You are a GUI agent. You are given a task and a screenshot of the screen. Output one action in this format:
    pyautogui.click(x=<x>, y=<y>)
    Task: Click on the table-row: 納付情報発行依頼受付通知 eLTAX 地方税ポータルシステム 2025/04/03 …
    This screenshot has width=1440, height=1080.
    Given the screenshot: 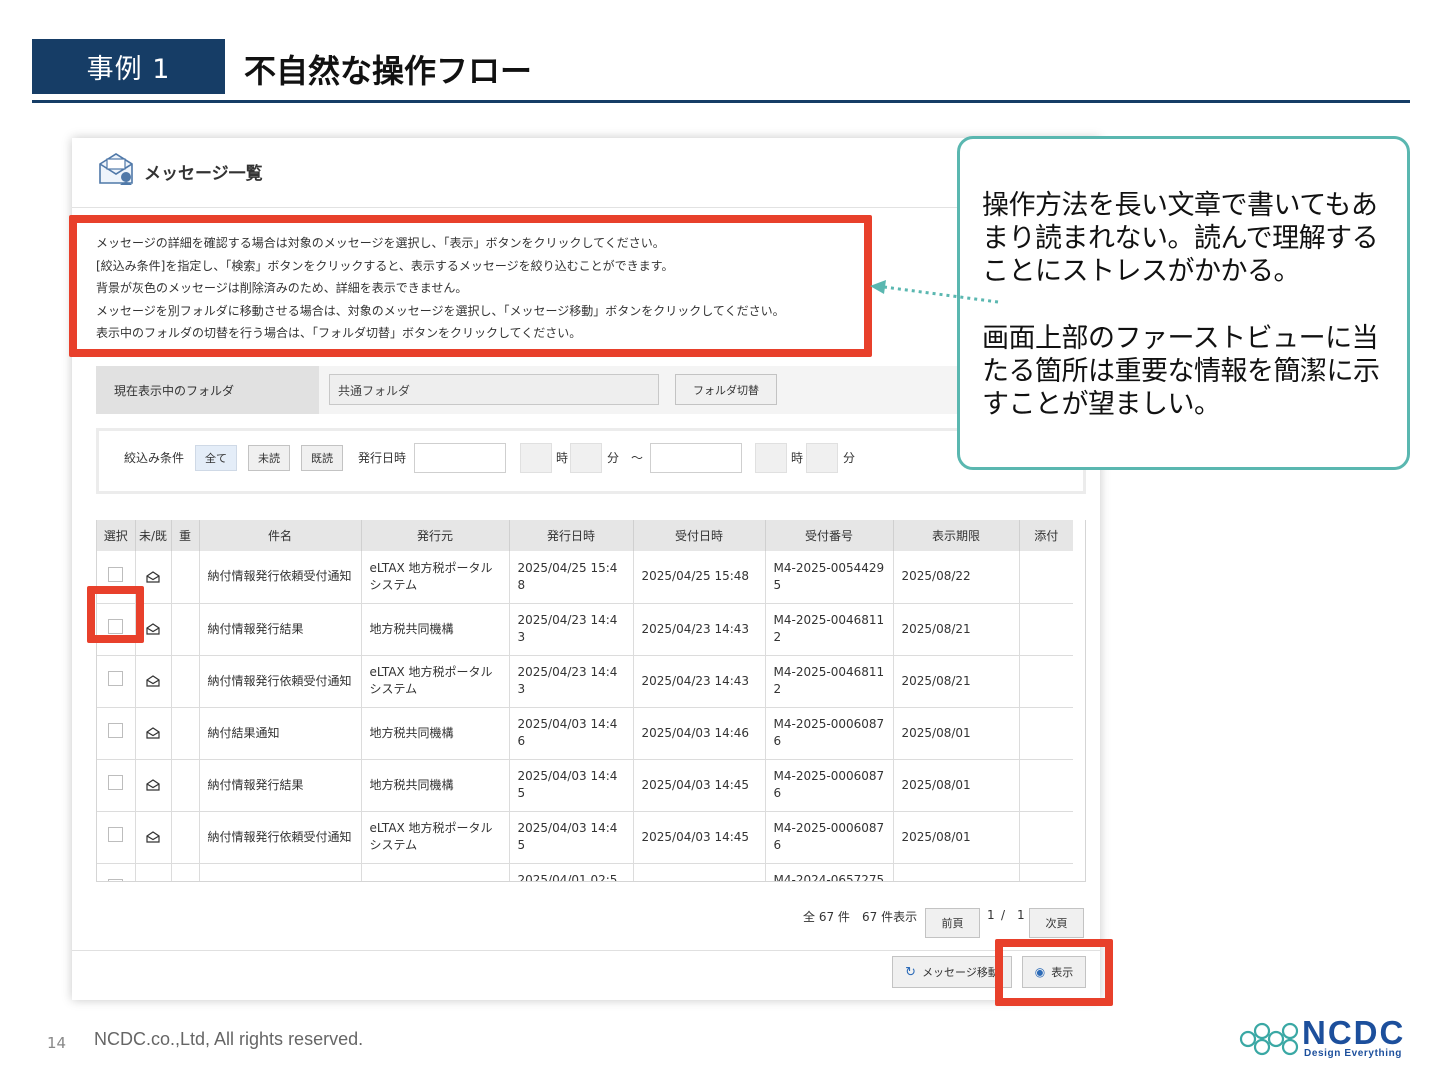 What is the action you would take?
    pyautogui.click(x=585, y=837)
    